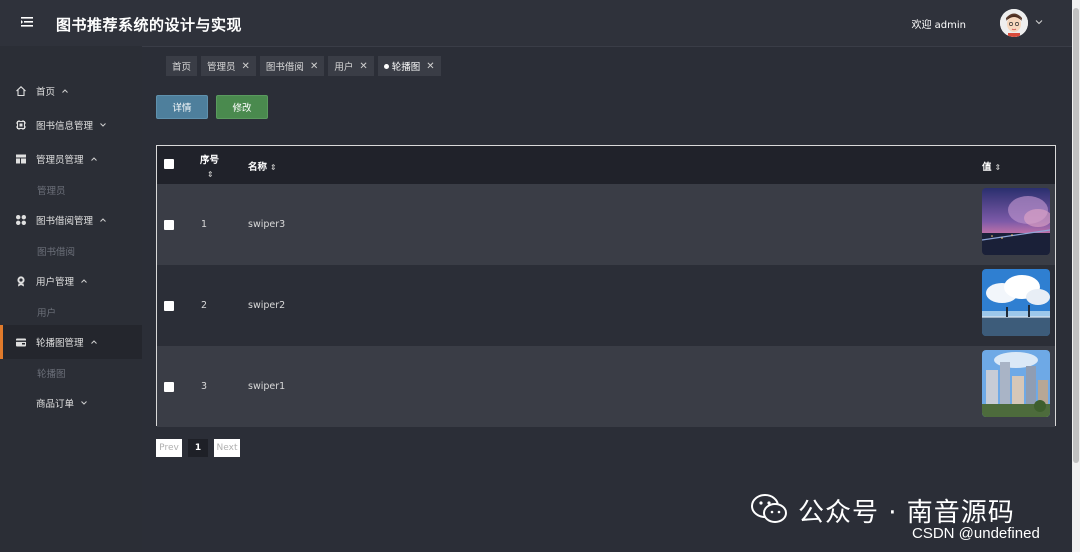 Image resolution: width=1080 pixels, height=552 pixels. What do you see at coordinates (987, 167) in the screenshot?
I see `column-label: 值` at bounding box center [987, 167].